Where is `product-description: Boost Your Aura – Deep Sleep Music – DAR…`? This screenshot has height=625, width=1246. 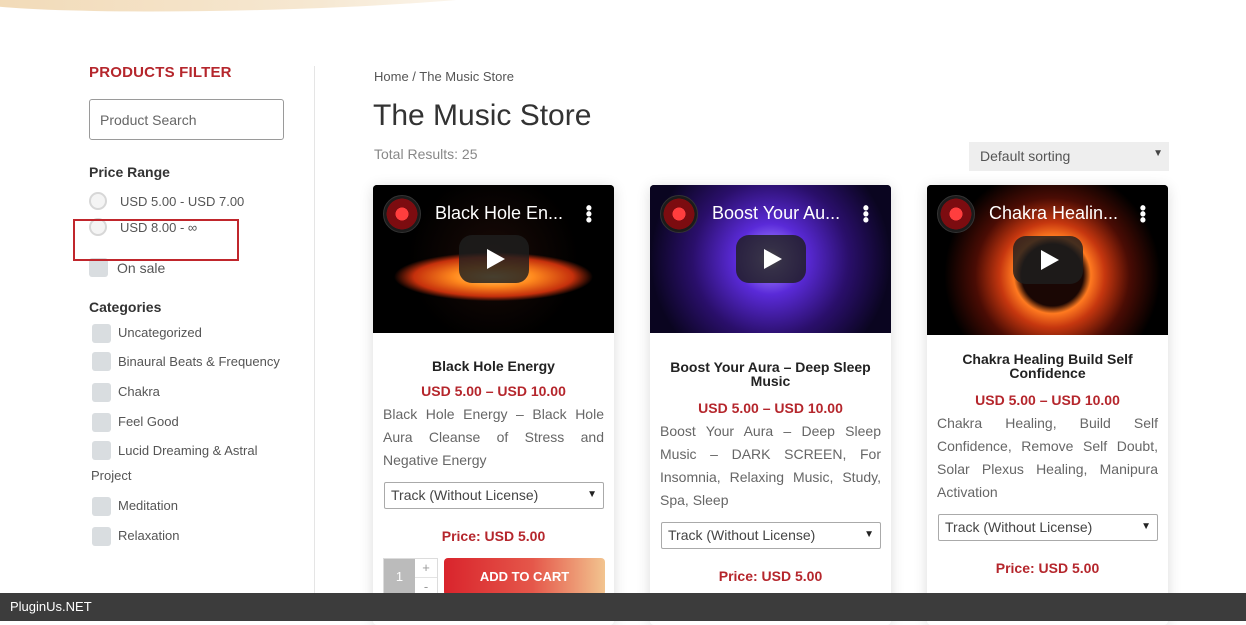
product-description: Boost Your Aura – Deep Sleep Music – DAR… is located at coordinates (770, 465).